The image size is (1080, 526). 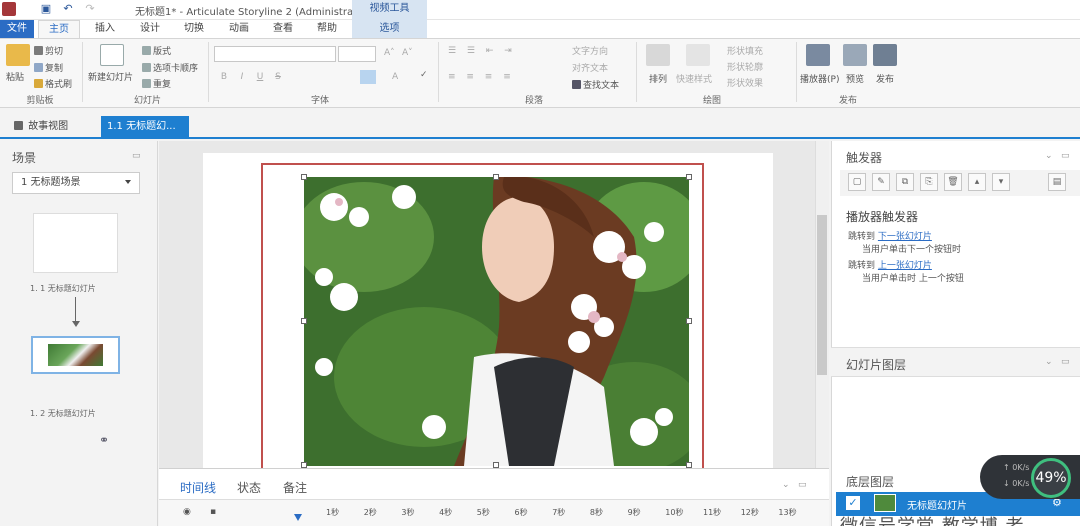 I want to click on app-icon, so click(x=9, y=9).